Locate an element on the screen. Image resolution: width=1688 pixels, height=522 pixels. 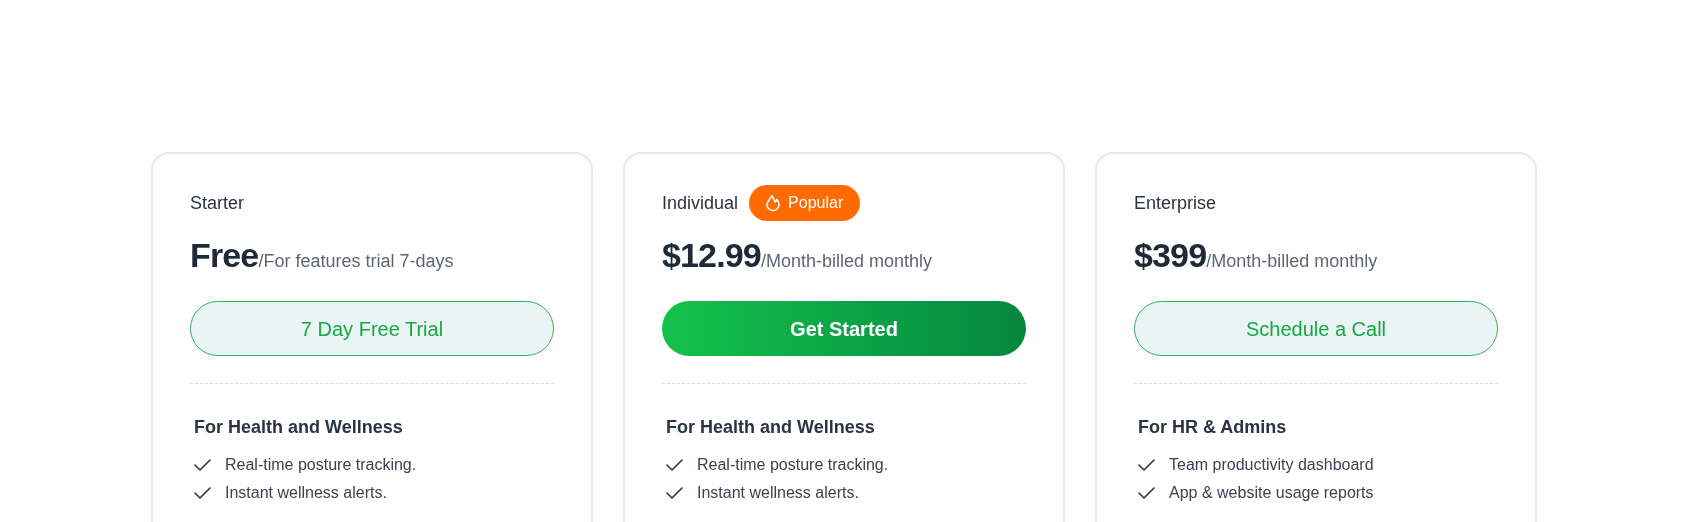
feature-text: Team productivity dashboard is located at coordinates (1271, 465).